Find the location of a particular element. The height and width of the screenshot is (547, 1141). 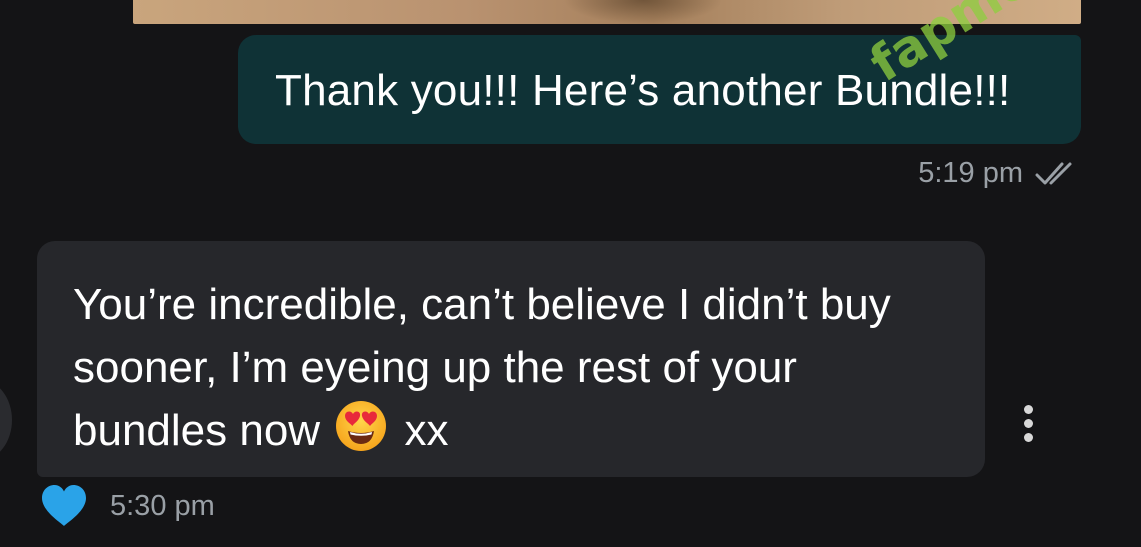

outgoing-message-meta: 5:19 pm is located at coordinates (999, 173).